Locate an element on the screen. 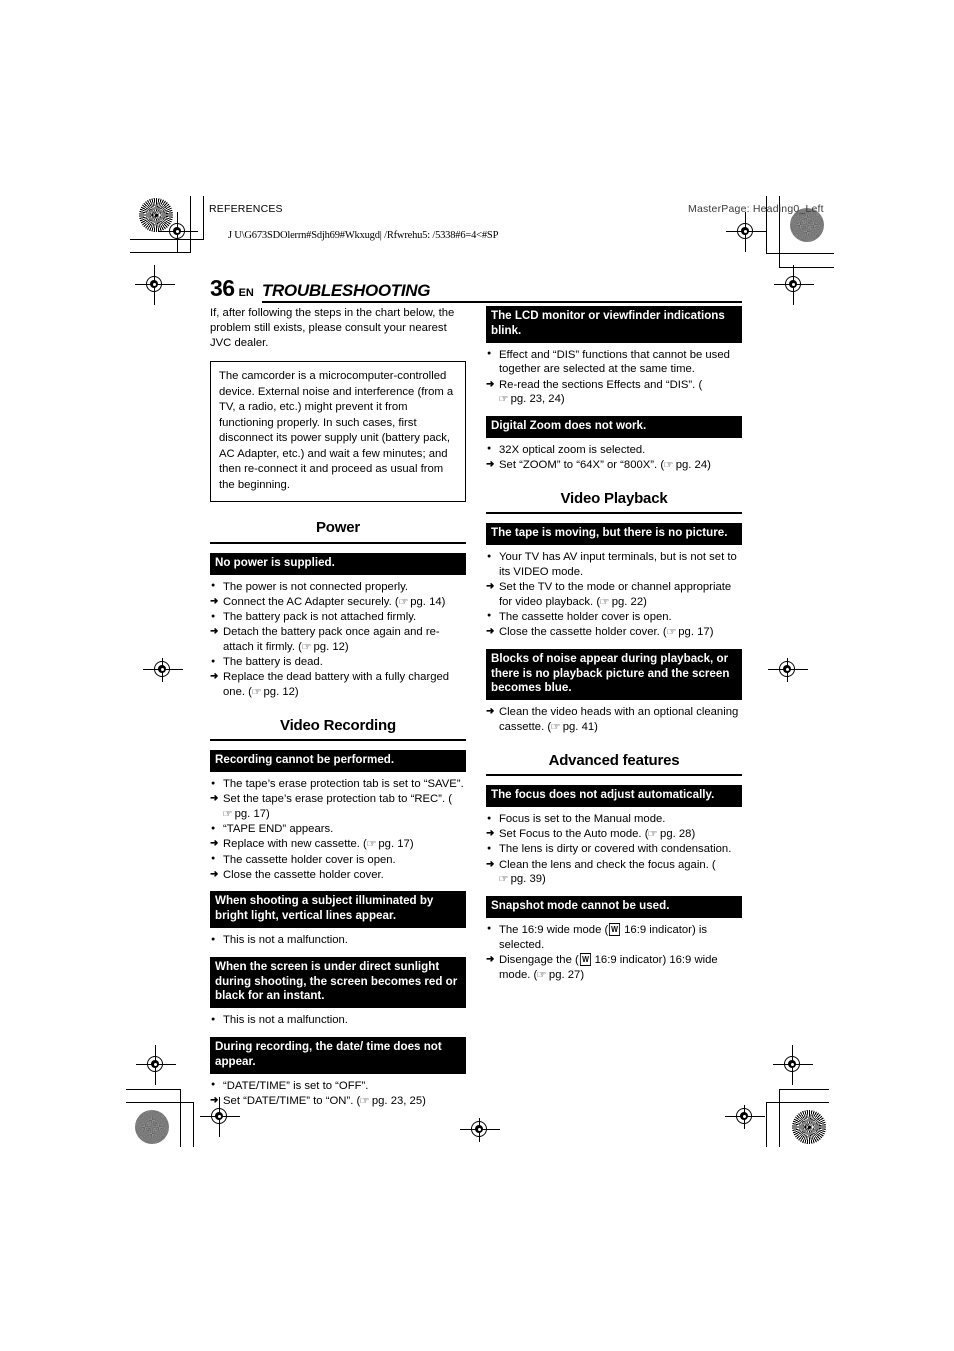  cause-item: The battery is dead. is located at coordinates (338, 662).